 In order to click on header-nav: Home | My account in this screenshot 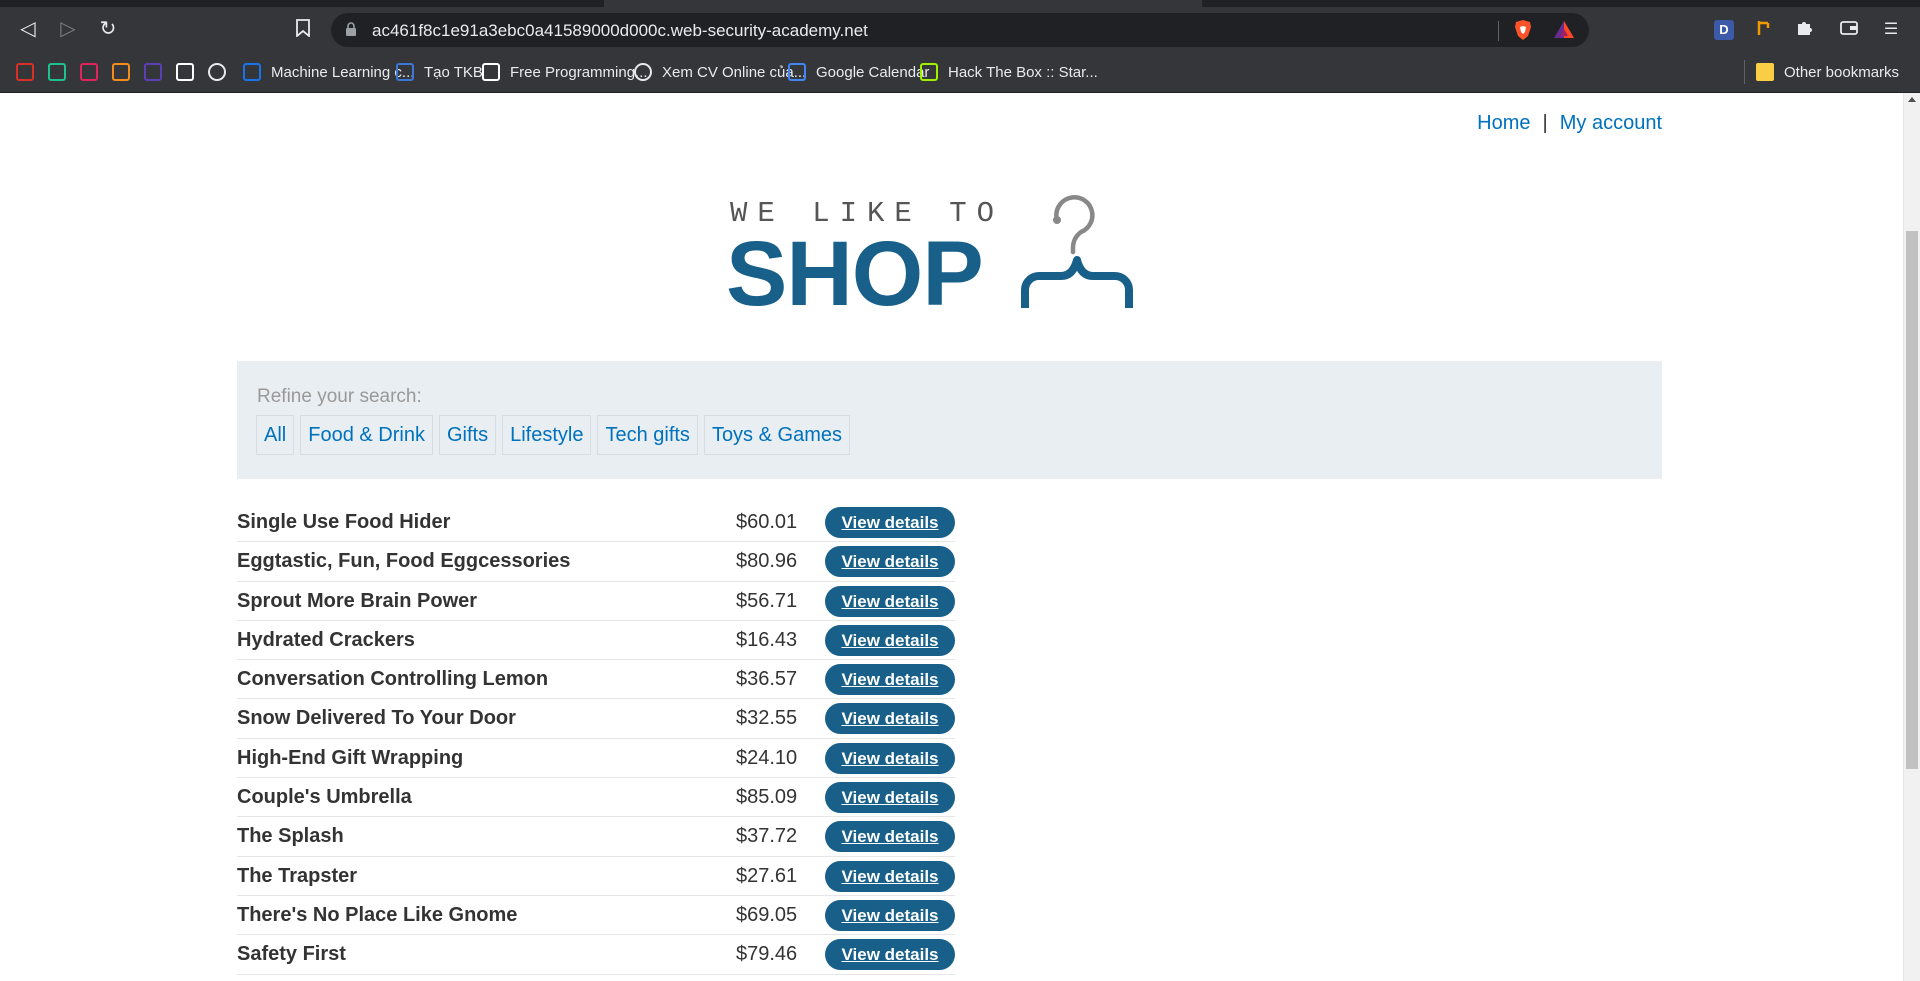, I will do `click(1569, 123)`.